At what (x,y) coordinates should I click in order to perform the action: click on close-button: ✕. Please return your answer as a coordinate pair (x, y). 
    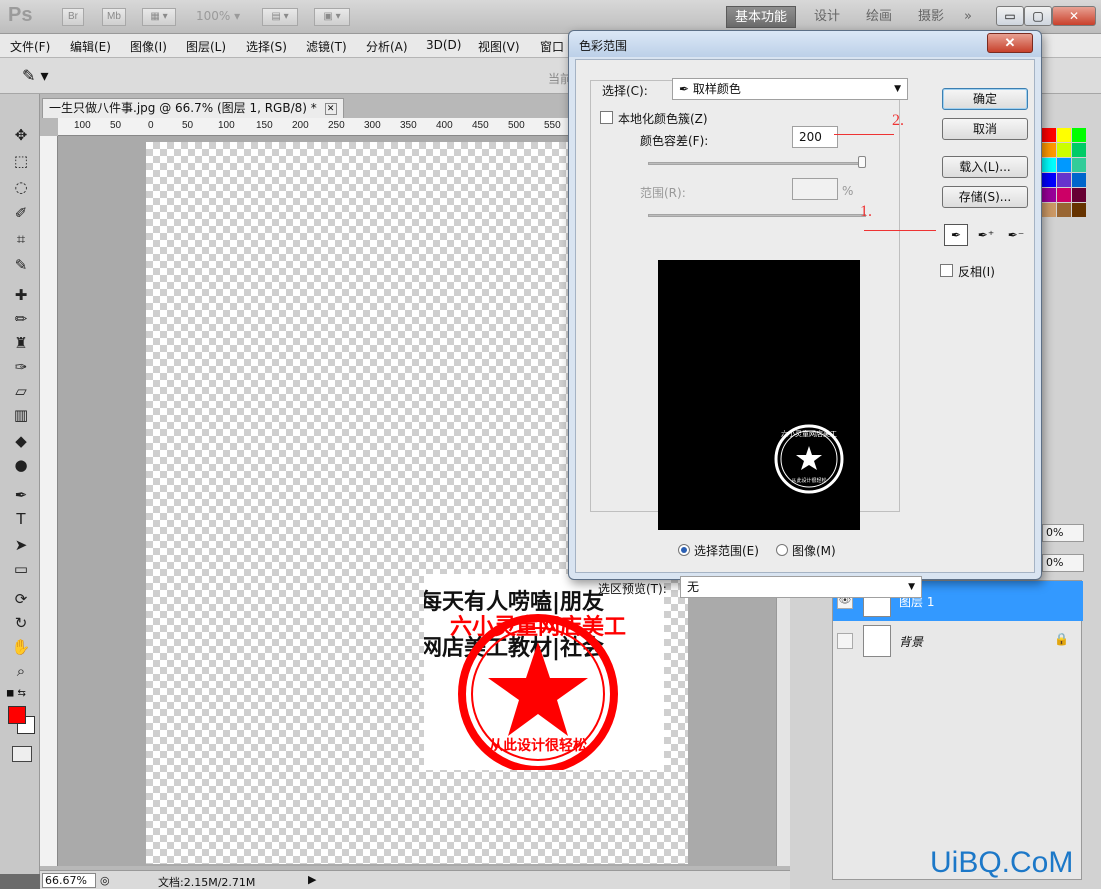
    Looking at the image, I should click on (1074, 16).